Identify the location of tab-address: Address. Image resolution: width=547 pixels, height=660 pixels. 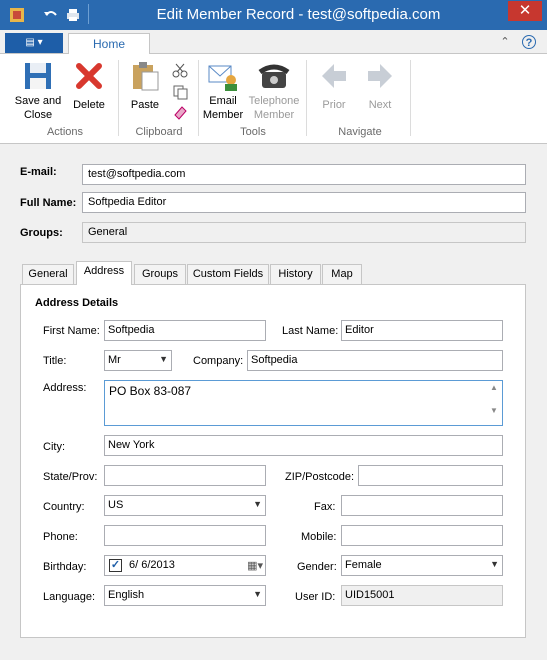
(104, 273).